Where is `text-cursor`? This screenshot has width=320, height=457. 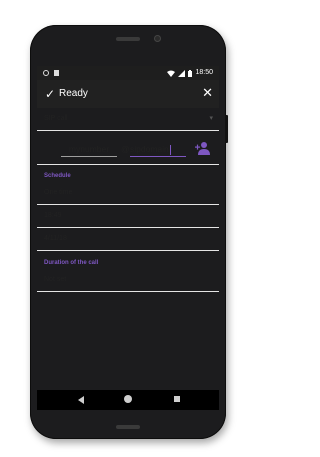 text-cursor is located at coordinates (170, 149).